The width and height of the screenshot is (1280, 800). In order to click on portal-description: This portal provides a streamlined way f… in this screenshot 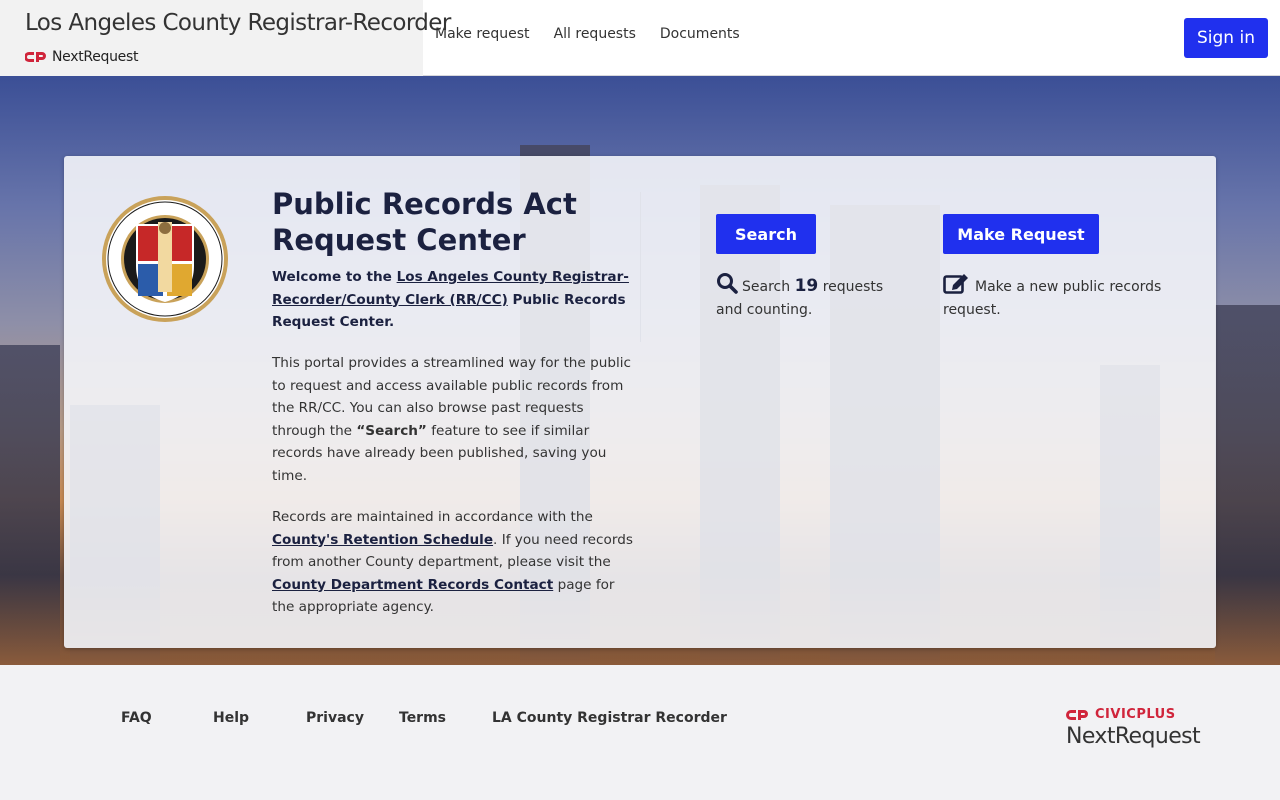, I will do `click(454, 419)`.